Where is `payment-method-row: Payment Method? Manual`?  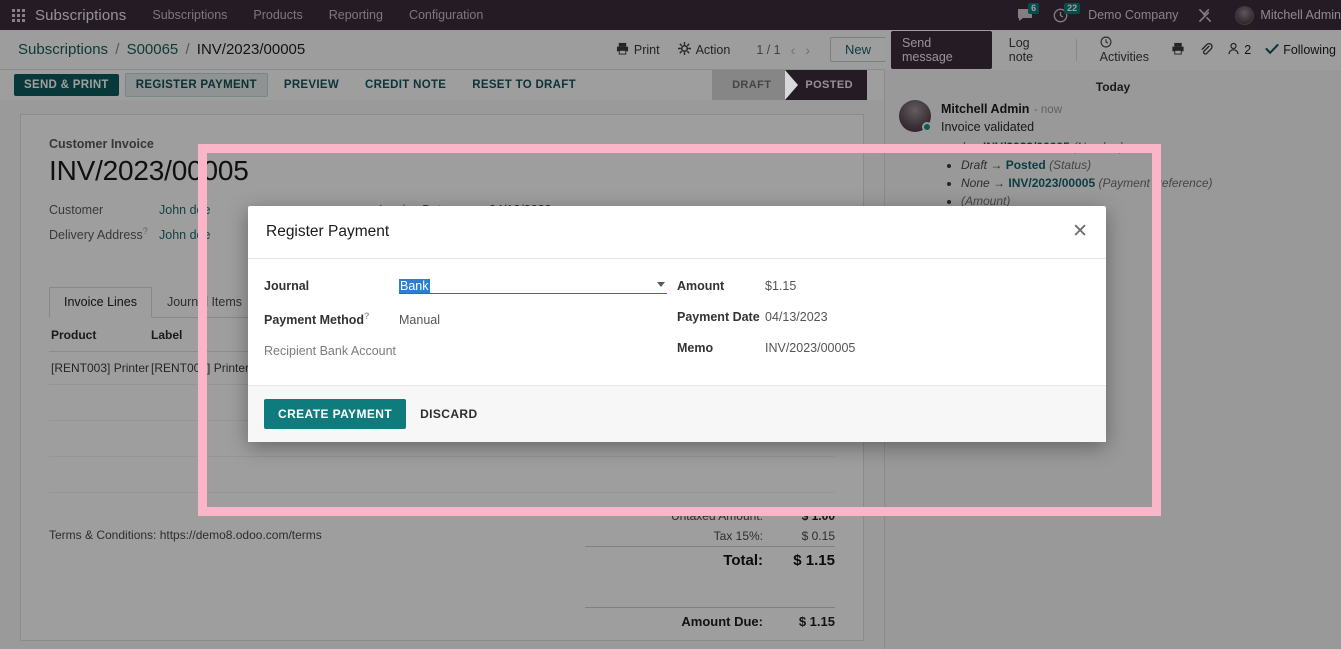
payment-method-row: Payment Method? Manual is located at coordinates (470, 319).